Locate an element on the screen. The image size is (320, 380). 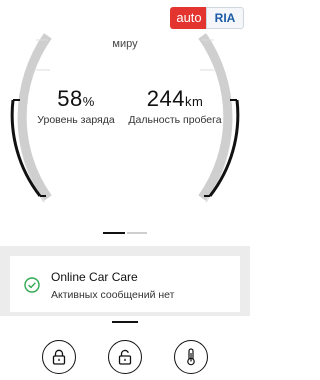
watermark-auto: auto is located at coordinates (189, 18).